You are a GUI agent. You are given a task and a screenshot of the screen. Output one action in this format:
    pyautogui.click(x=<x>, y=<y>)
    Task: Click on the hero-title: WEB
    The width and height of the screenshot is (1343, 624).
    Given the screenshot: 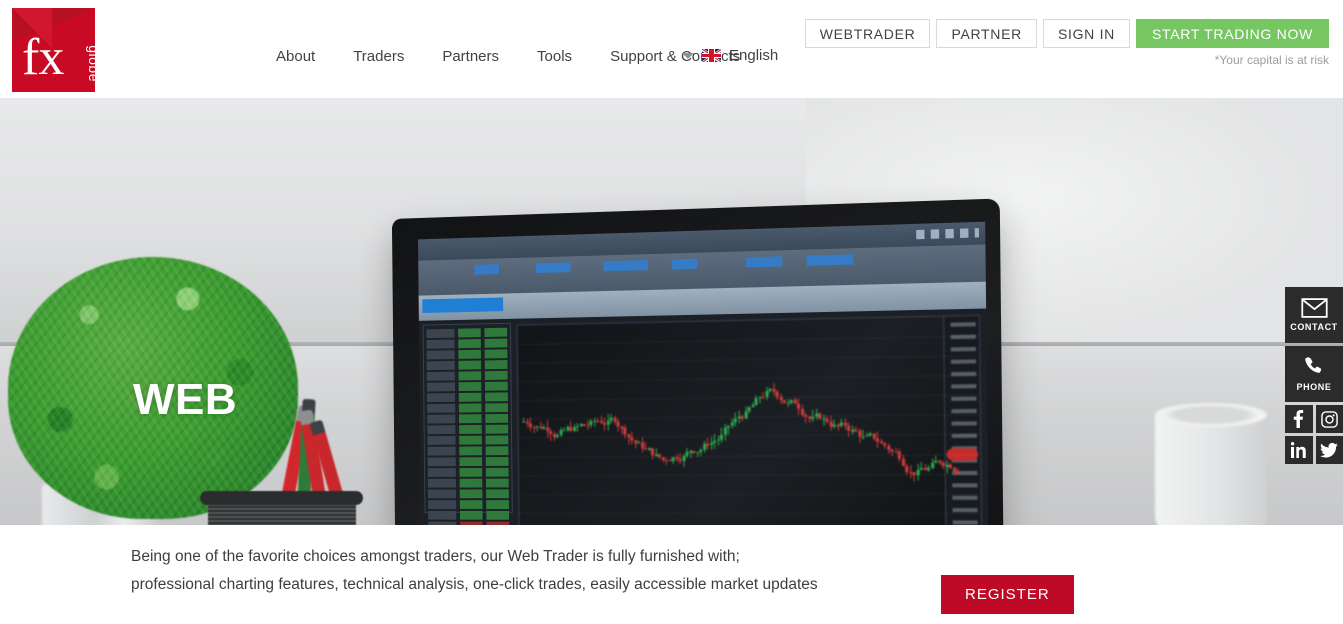 What is the action you would take?
    pyautogui.click(x=185, y=399)
    